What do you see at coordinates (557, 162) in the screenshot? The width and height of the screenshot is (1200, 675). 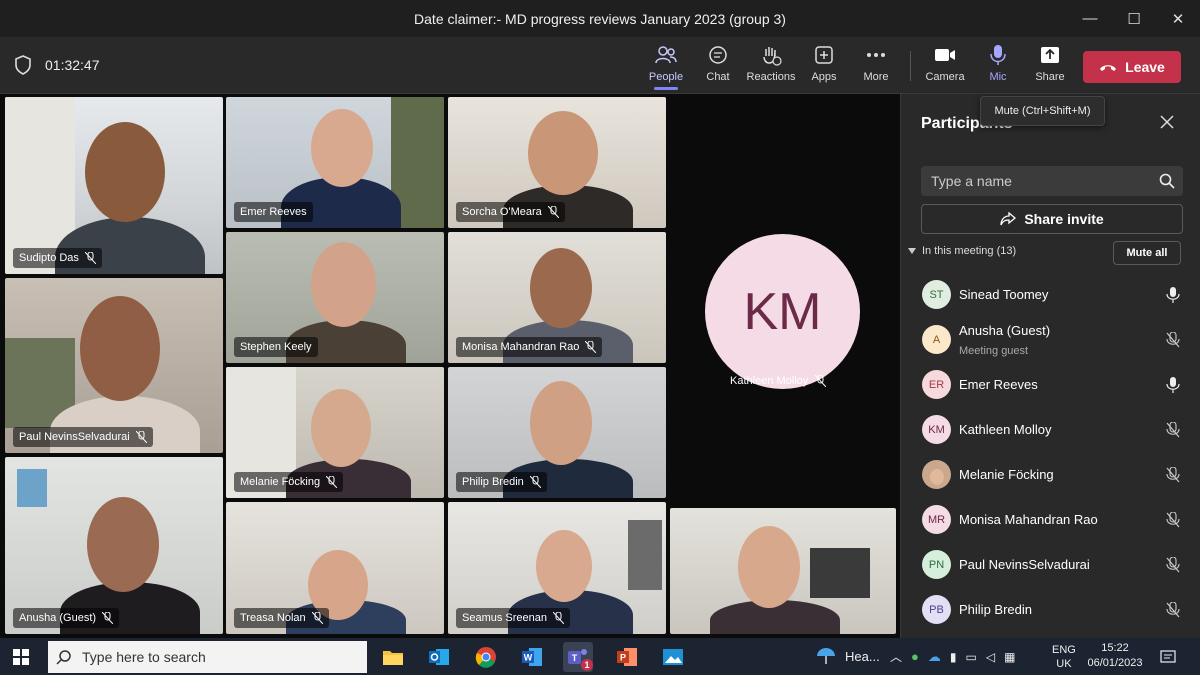 I see `video-tile: Sorcha O'Meara` at bounding box center [557, 162].